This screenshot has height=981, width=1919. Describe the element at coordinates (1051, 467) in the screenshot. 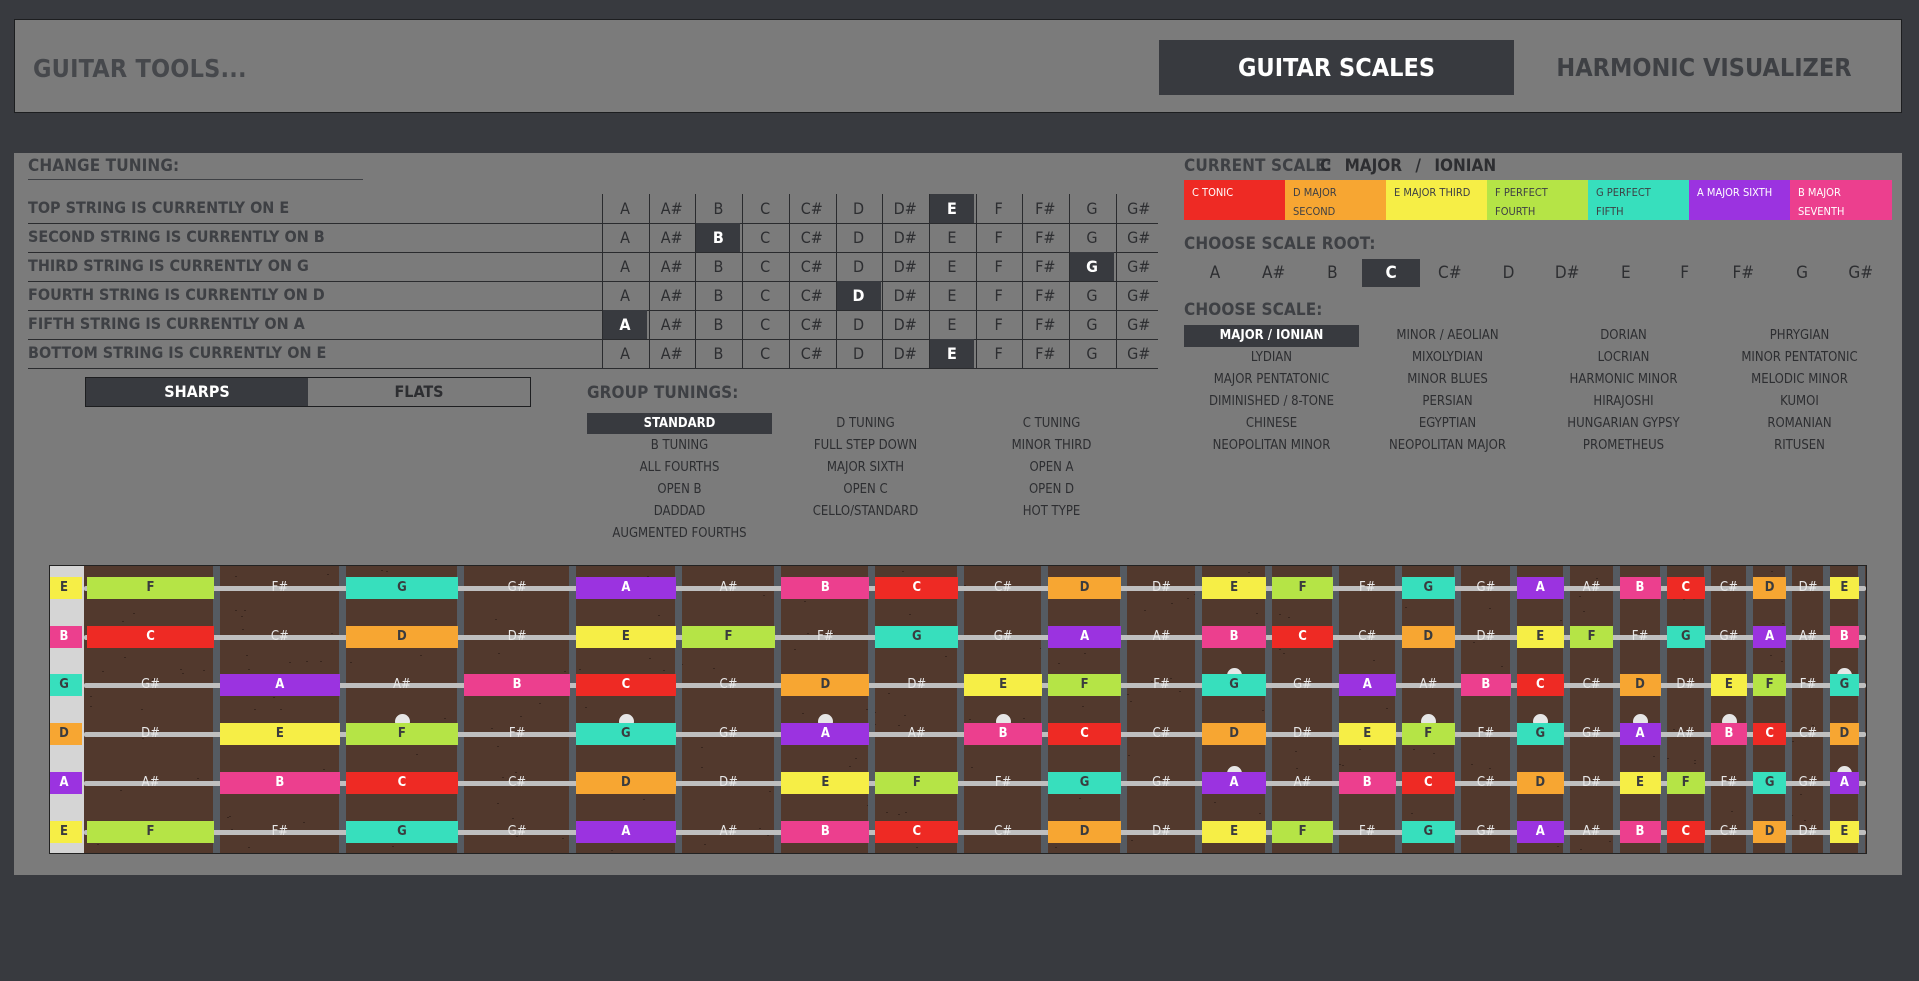

I see `tuning-option-open-a: OPEN A` at that location.